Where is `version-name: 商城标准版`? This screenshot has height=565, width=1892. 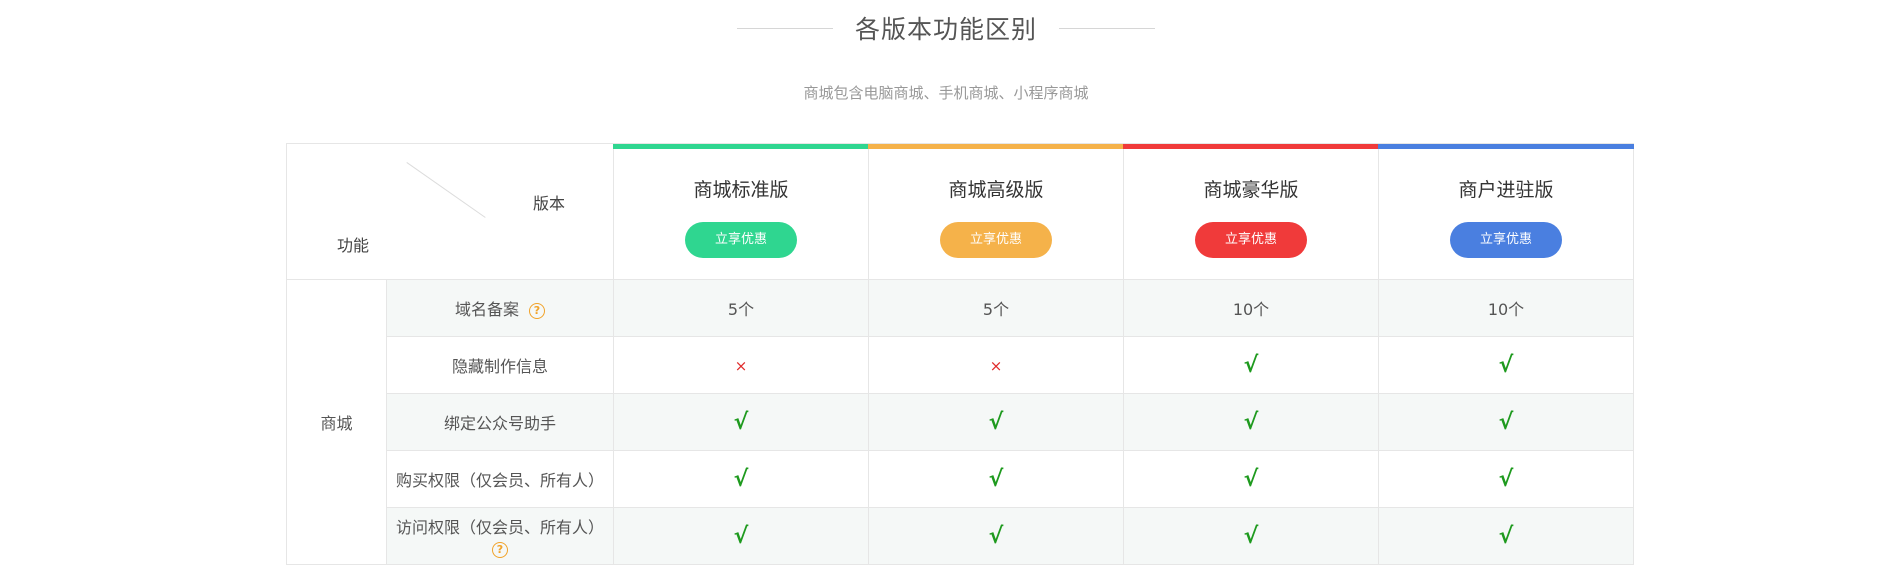
version-name: 商城标准版 is located at coordinates (741, 190).